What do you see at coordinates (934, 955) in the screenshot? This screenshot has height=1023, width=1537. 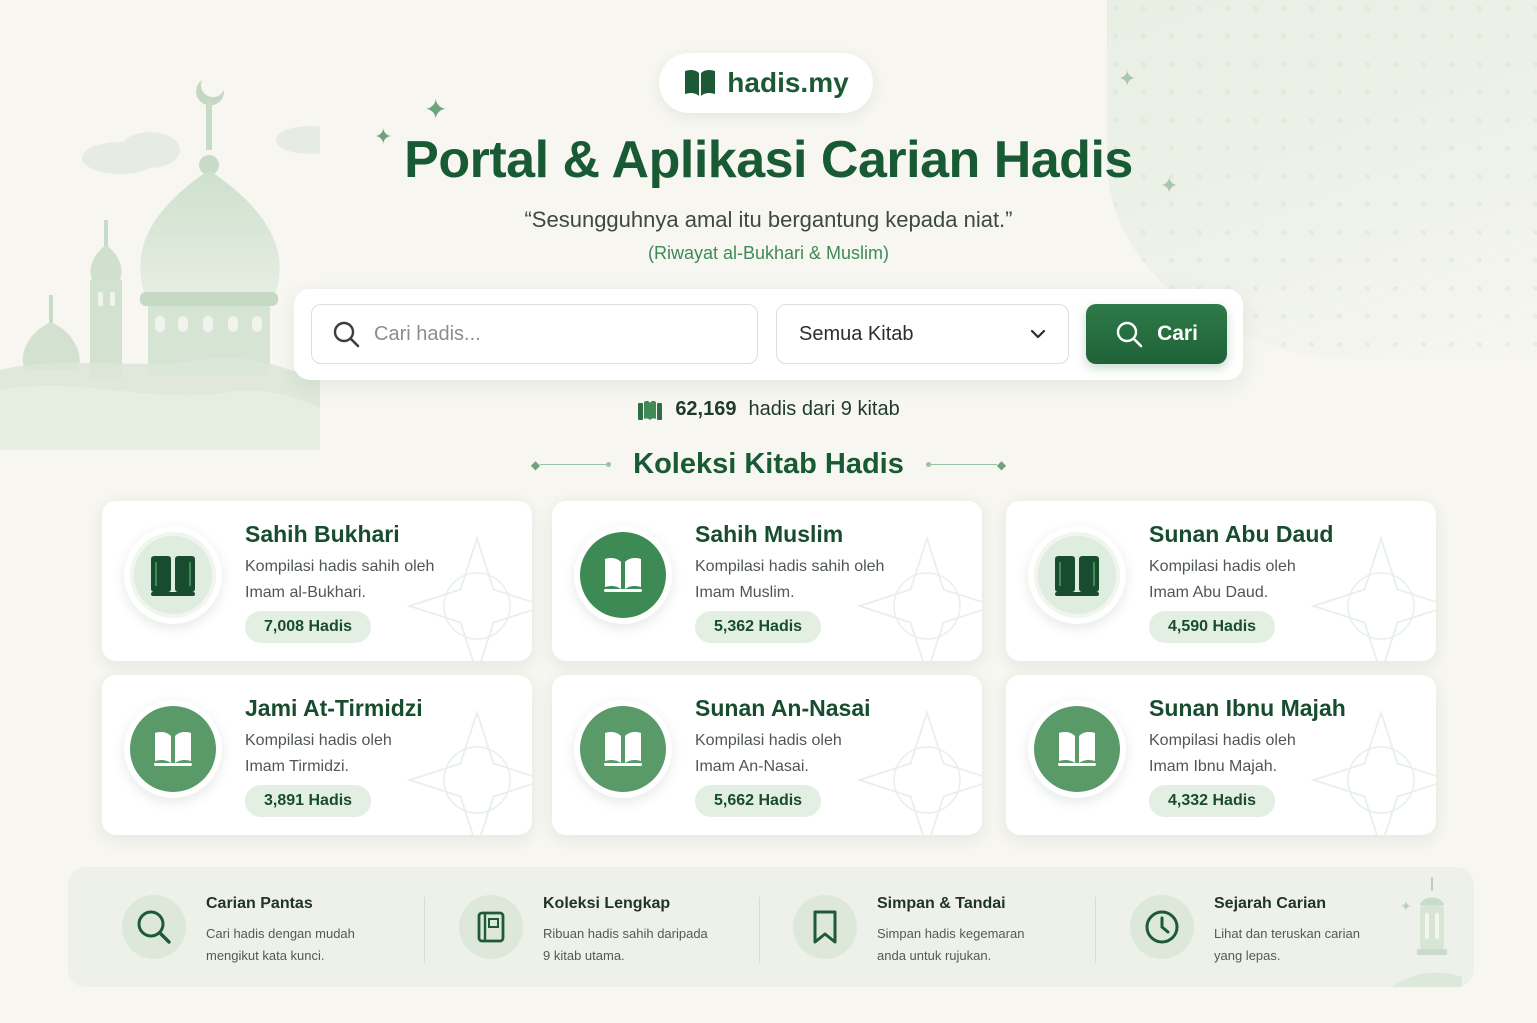 I see `feature-desc-line: anda untuk rujukan.` at bounding box center [934, 955].